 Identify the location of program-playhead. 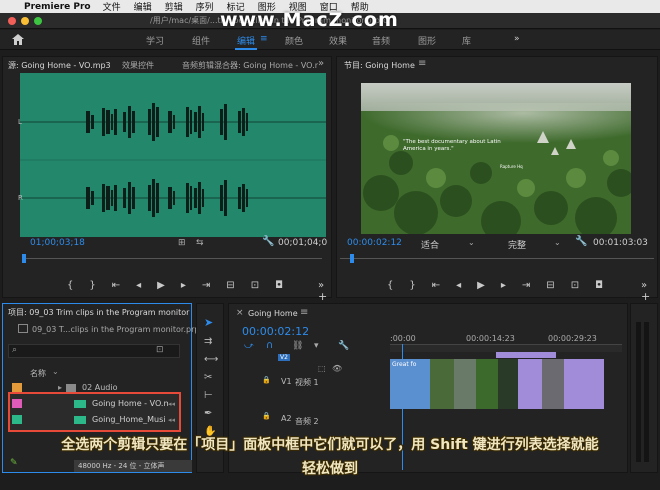
(352, 258).